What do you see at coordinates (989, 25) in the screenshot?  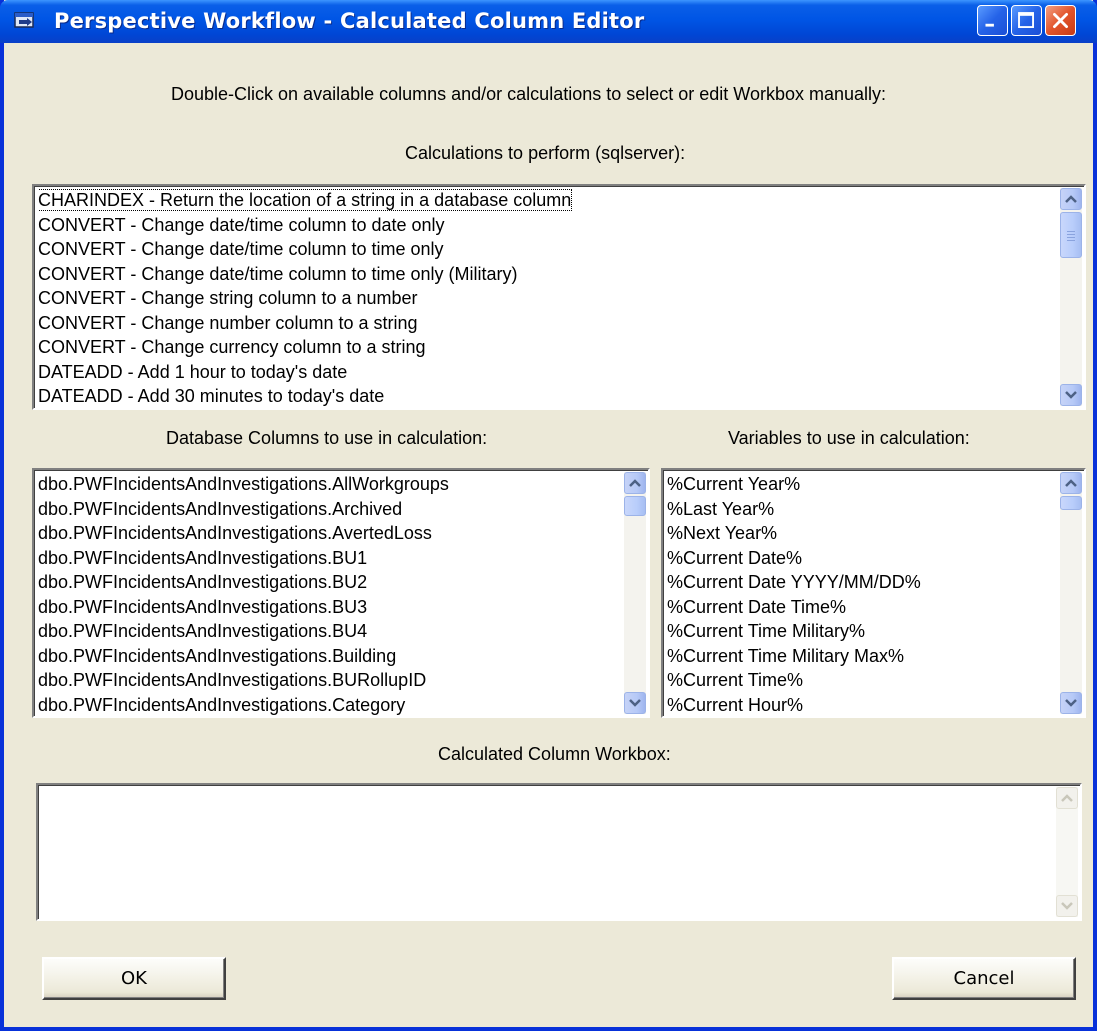 I see `minimize-icon` at bounding box center [989, 25].